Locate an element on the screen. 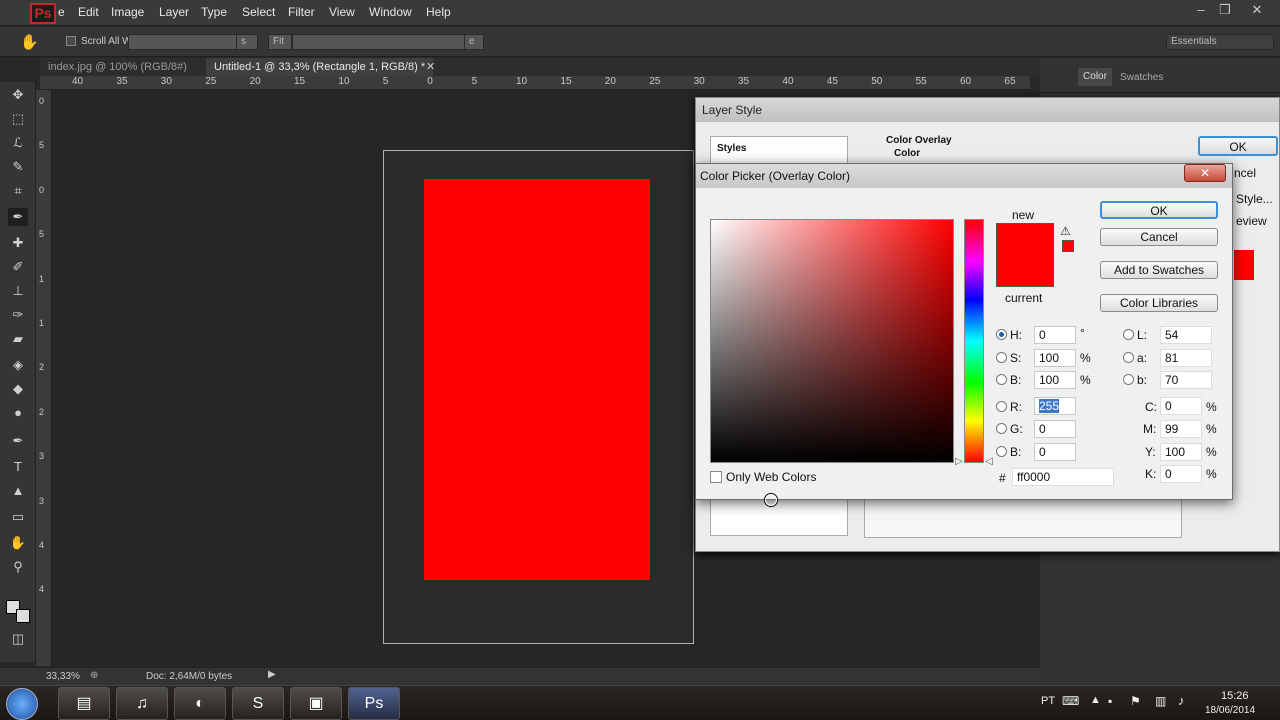  start-button is located at coordinates (22, 704).